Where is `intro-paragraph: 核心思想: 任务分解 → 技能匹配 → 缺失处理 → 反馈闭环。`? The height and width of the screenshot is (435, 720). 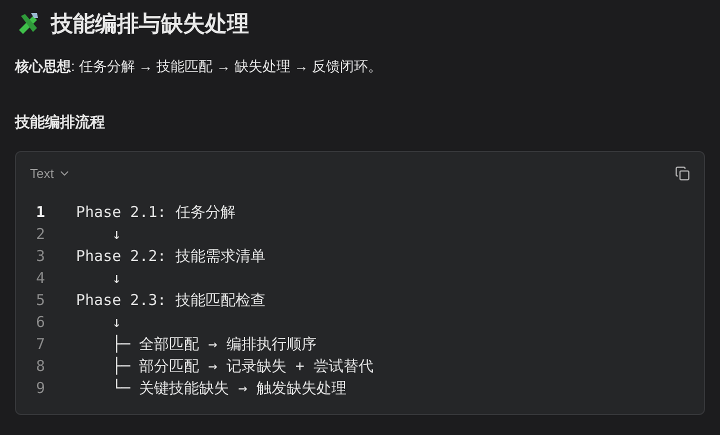
intro-paragraph: 核心思想: 任务分解 → 技能匹配 → 缺失处理 → 反馈闭环。 is located at coordinates (199, 66).